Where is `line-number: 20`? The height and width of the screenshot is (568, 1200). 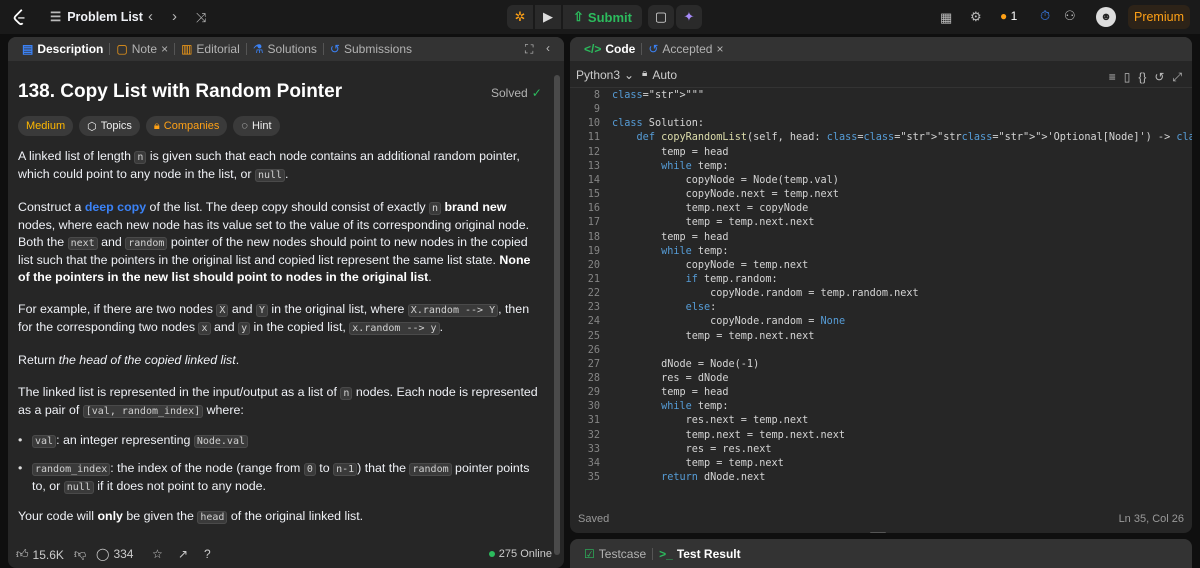
line-number: 20 is located at coordinates (593, 265).